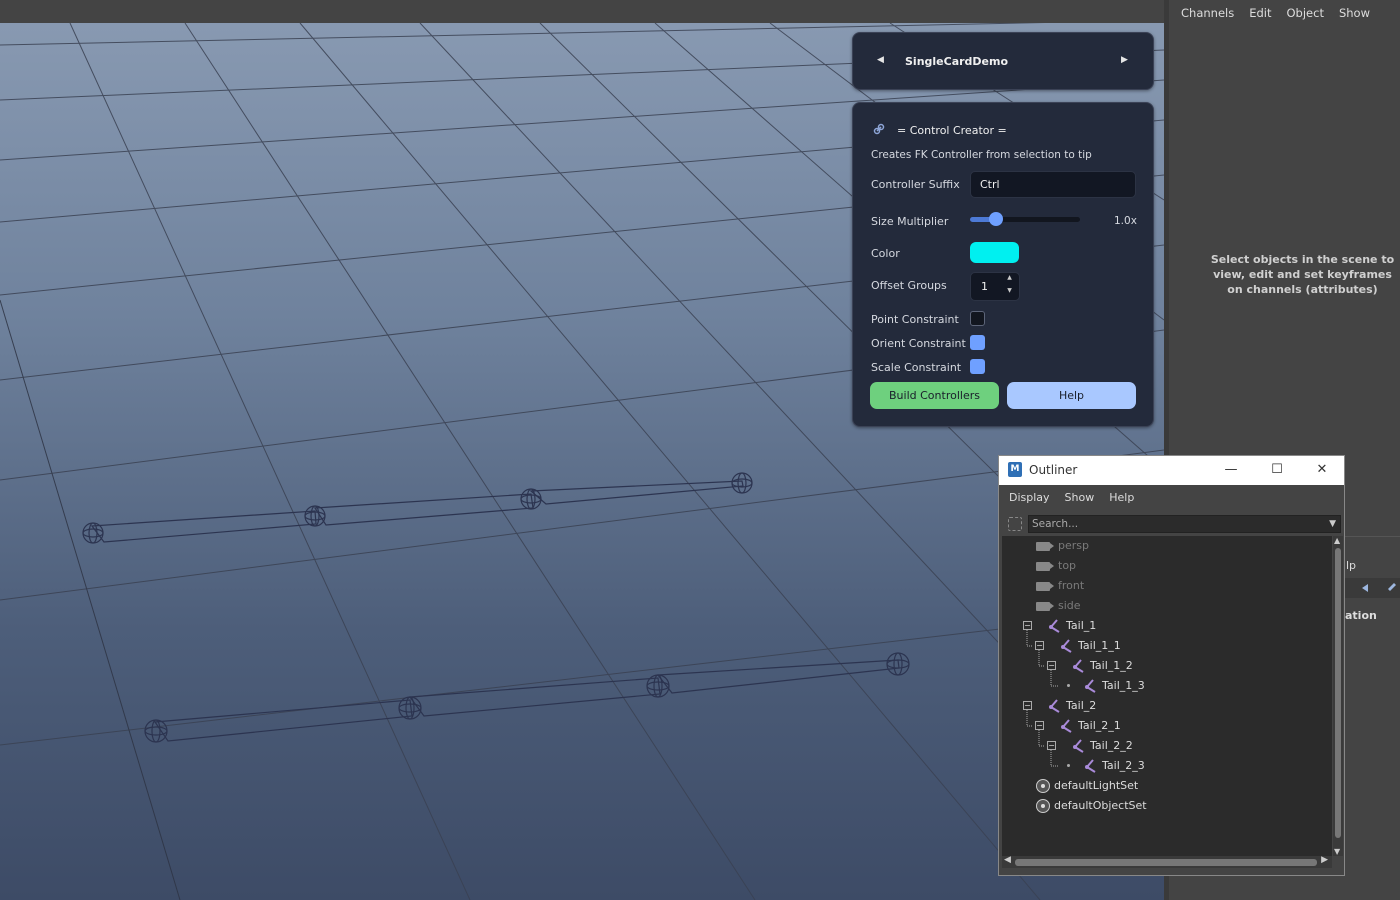 The height and width of the screenshot is (900, 1400). Describe the element at coordinates (1123, 765) in the screenshot. I see `outliner-item-label: Tail_2_3` at that location.